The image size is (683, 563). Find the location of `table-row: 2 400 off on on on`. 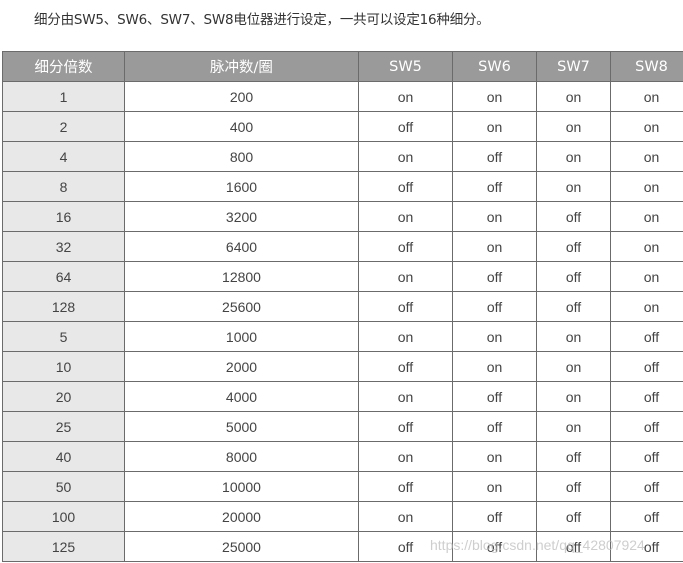

table-row: 2 400 off on on on is located at coordinates (342, 126).